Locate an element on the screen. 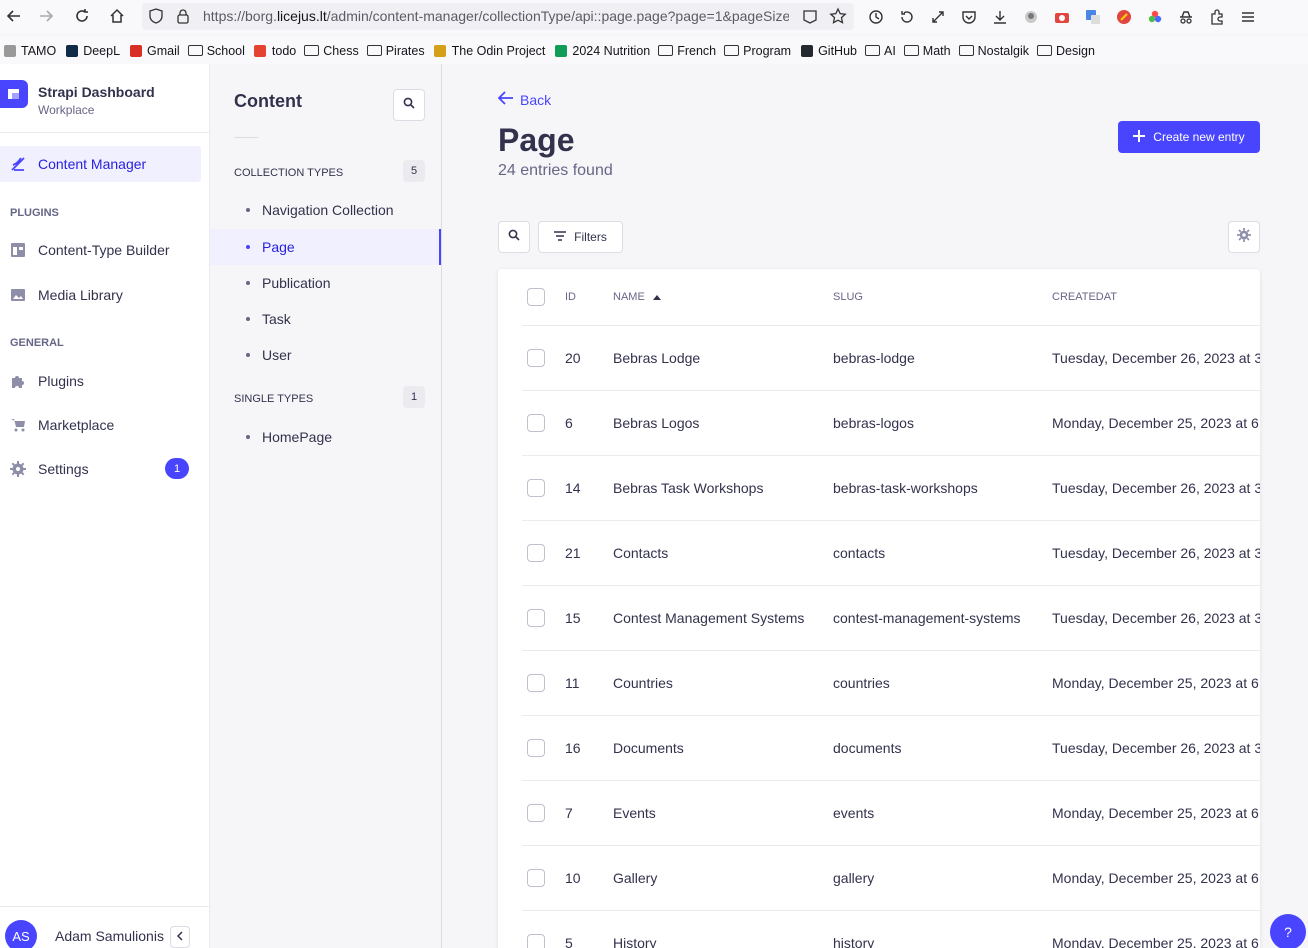 This screenshot has height=948, width=1308. camera-extension-icon is located at coordinates (1062, 17).